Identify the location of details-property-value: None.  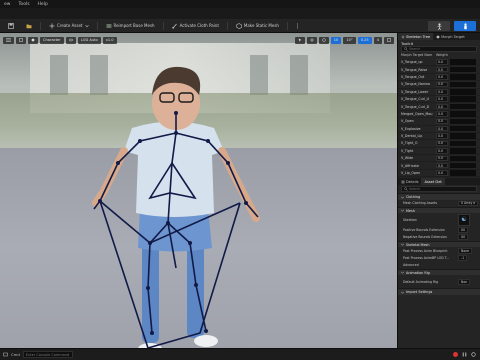
(465, 251).